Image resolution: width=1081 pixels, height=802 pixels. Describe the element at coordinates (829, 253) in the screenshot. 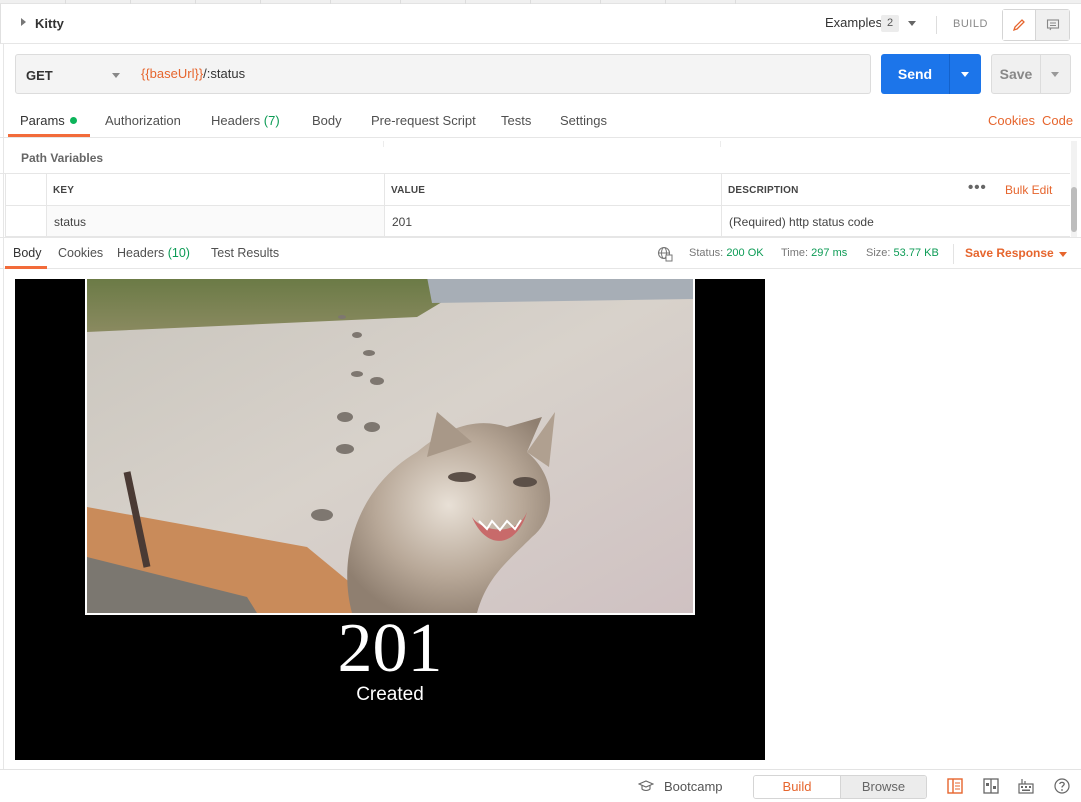

I see `time-value: 297 ms` at that location.